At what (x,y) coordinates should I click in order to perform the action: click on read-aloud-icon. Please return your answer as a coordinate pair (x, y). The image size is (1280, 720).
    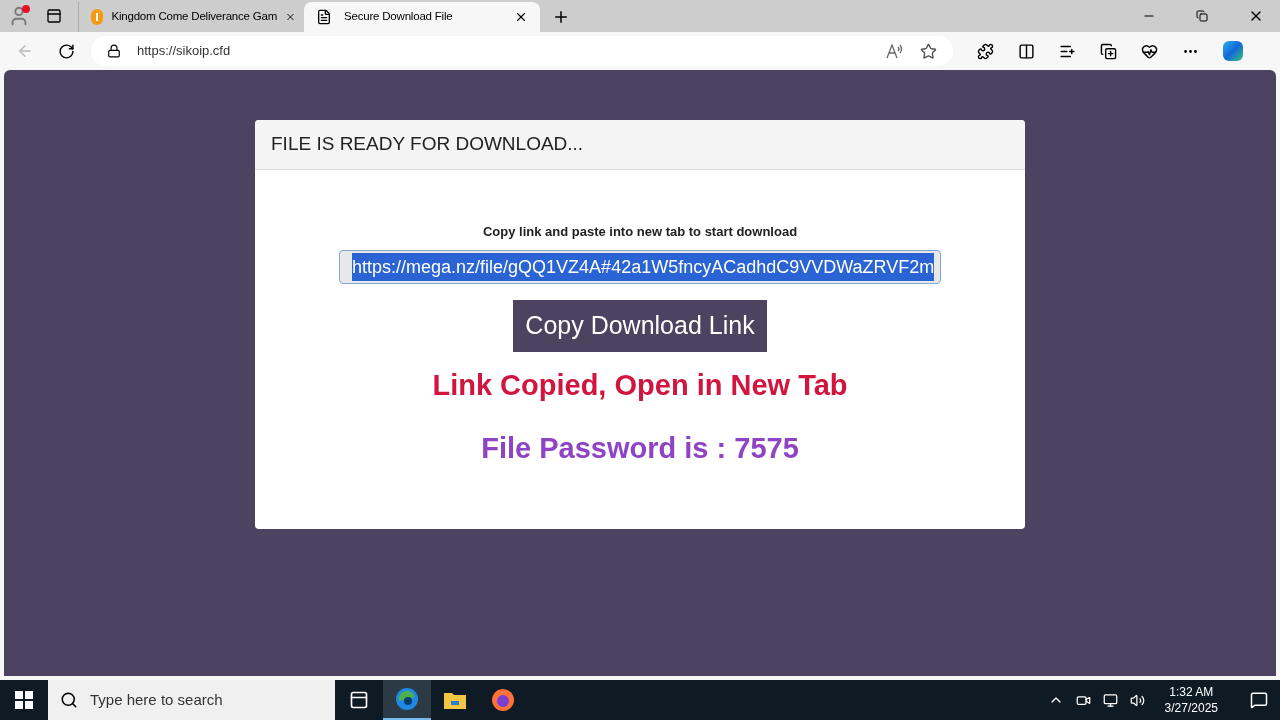
    Looking at the image, I should click on (895, 51).